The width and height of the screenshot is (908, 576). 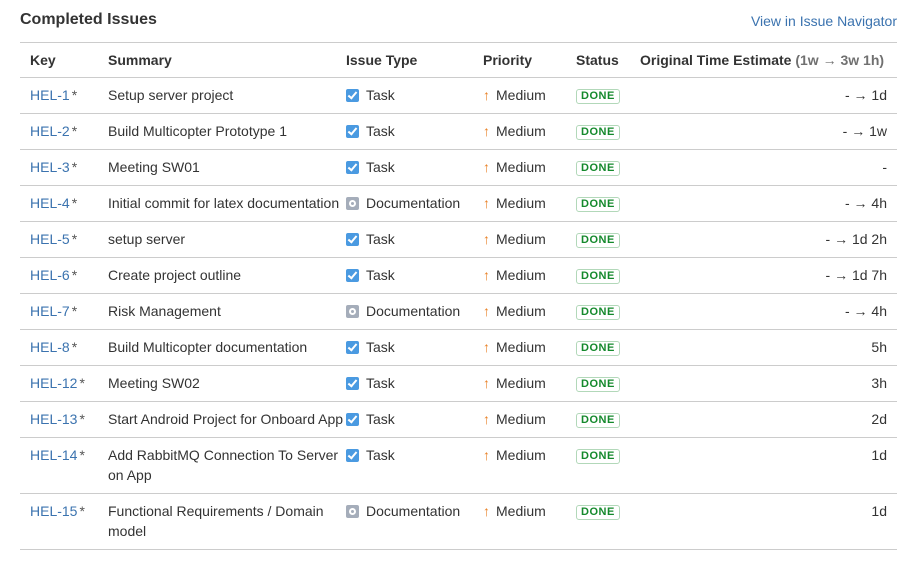 I want to click on issue-key-link: HEL-1, so click(x=50, y=95).